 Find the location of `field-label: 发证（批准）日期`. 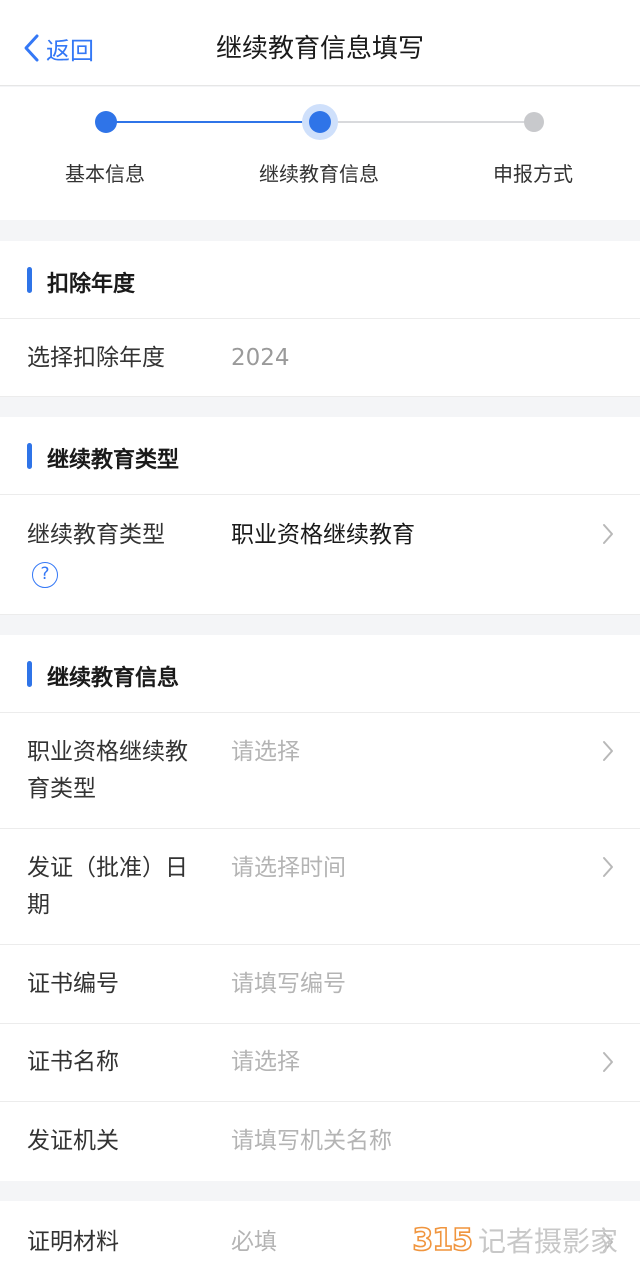

field-label: 发证（批准）日期 is located at coordinates (107, 886).